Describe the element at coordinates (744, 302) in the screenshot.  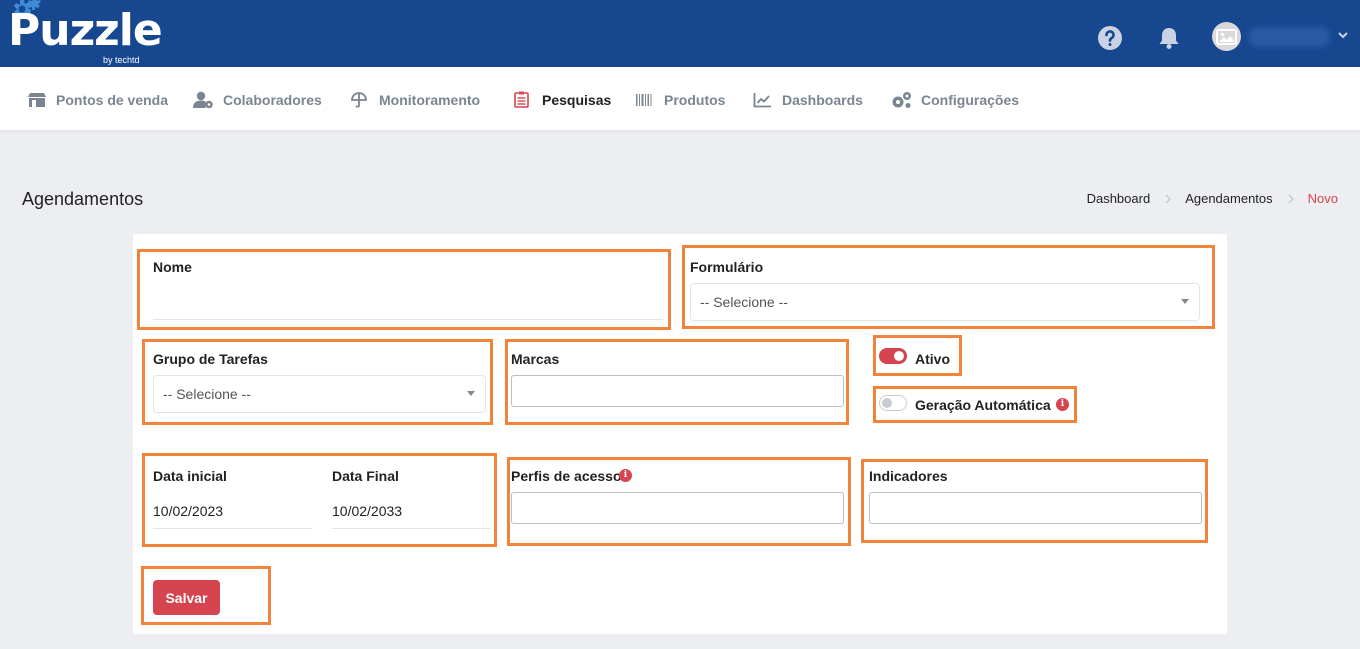
I see `formulario-selected: -- Selecione --` at that location.